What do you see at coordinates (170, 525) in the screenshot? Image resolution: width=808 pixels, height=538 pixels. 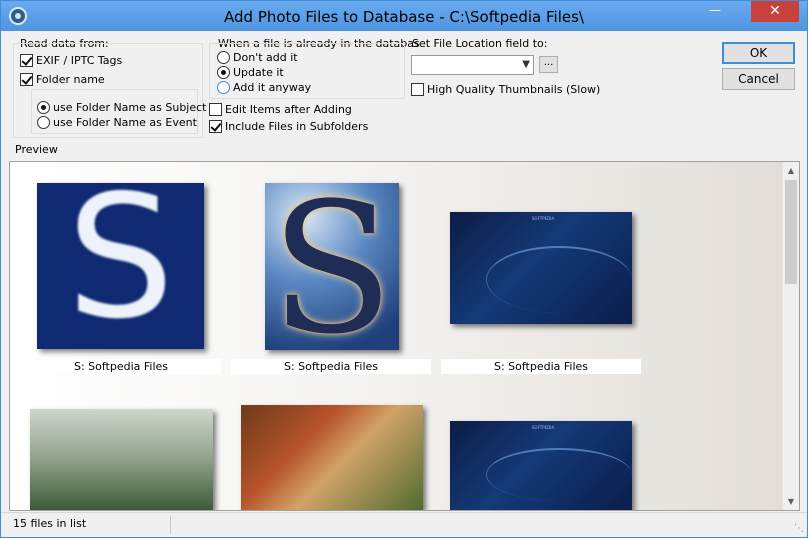 I see `status-separator` at bounding box center [170, 525].